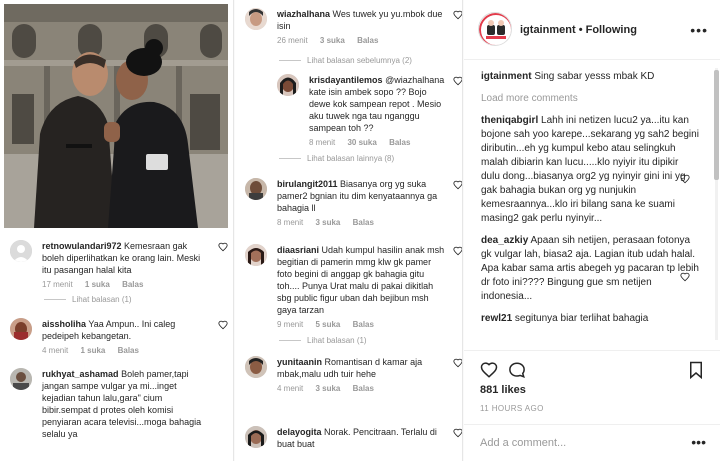 The image size is (720, 461). Describe the element at coordinates (716, 205) in the screenshot. I see `comments-scrollbar` at that location.